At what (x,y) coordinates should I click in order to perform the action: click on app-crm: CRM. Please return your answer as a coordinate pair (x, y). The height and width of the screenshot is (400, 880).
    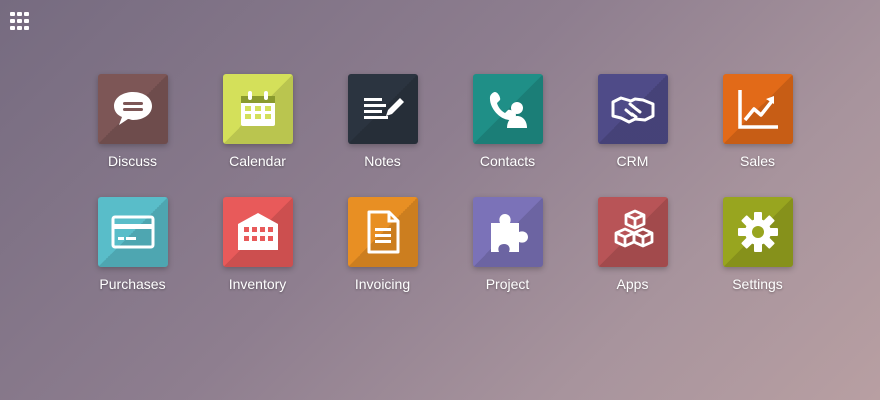
    Looking at the image, I should click on (632, 135).